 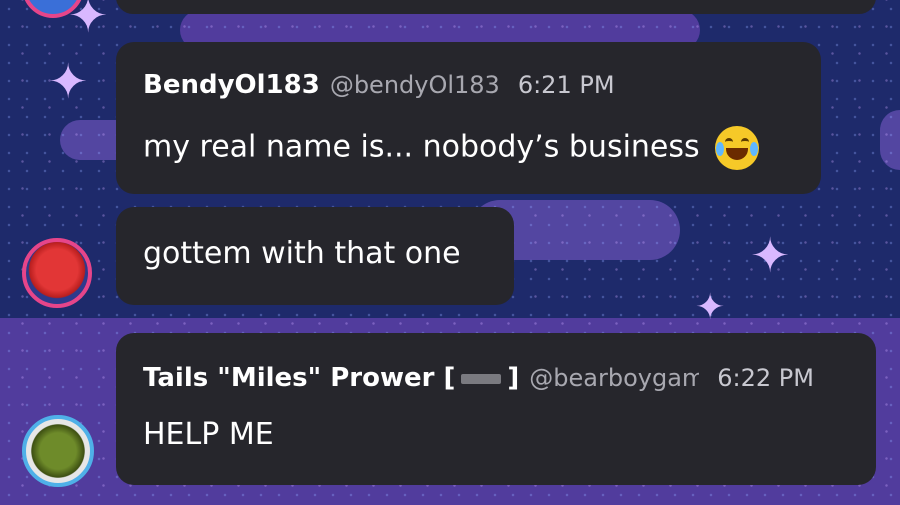 What do you see at coordinates (415, 85) in the screenshot?
I see `author-handle: @bendyOl183` at bounding box center [415, 85].